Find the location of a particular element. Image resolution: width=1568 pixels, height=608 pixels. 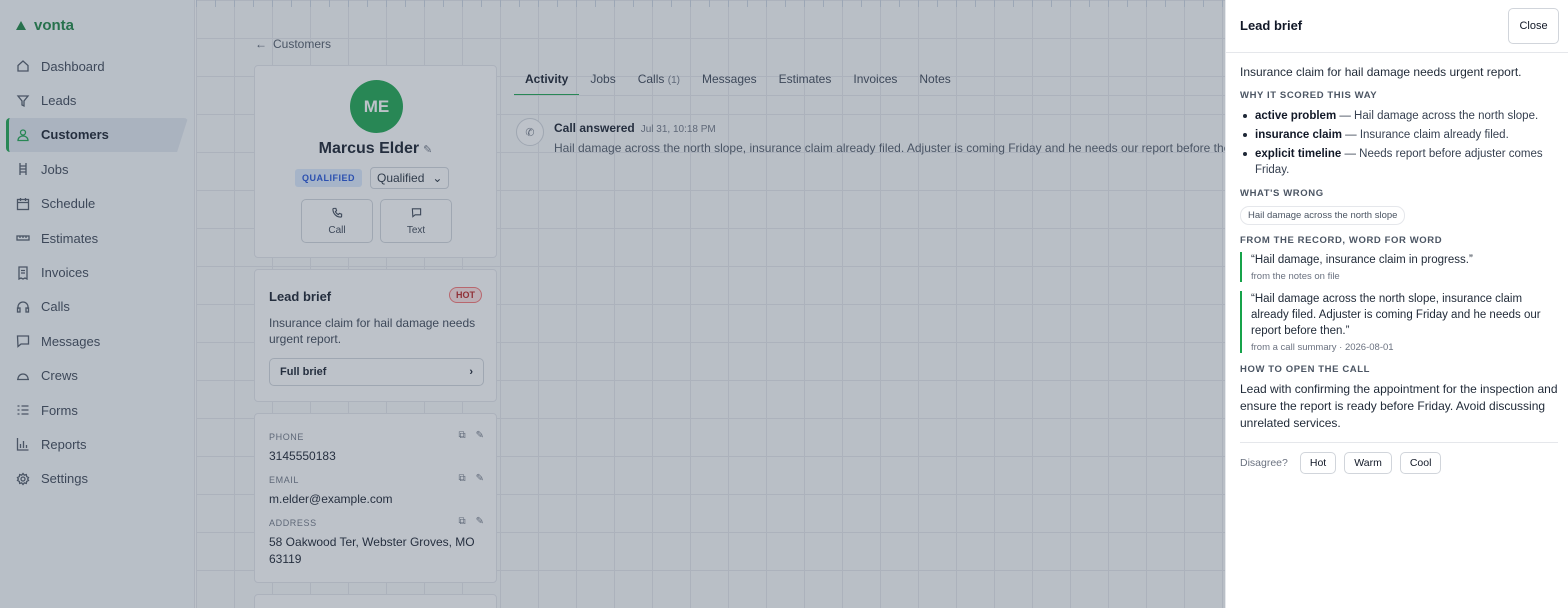

rate-cool-button: Cool is located at coordinates (1420, 463).